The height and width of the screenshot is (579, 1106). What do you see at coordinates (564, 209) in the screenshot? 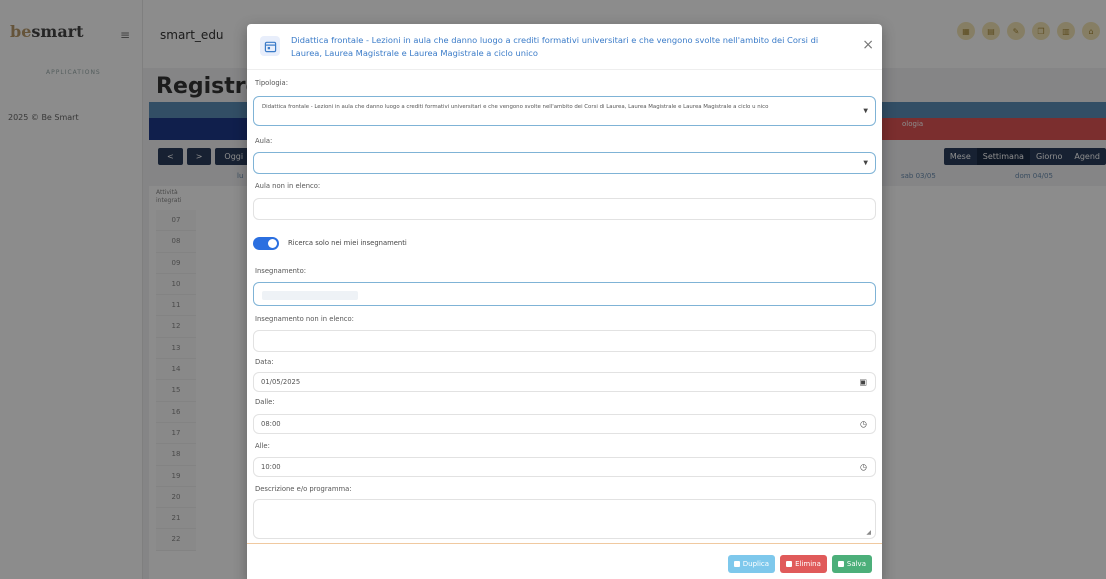
I see `aula-non-input` at bounding box center [564, 209].